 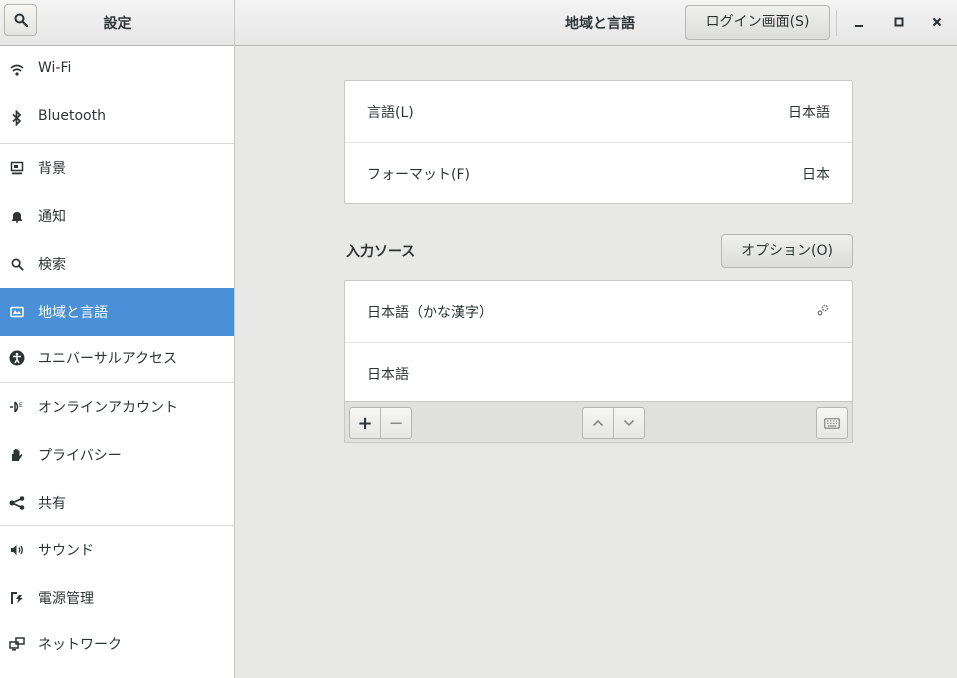 I want to click on remove-input-source-button: −, so click(x=396, y=423).